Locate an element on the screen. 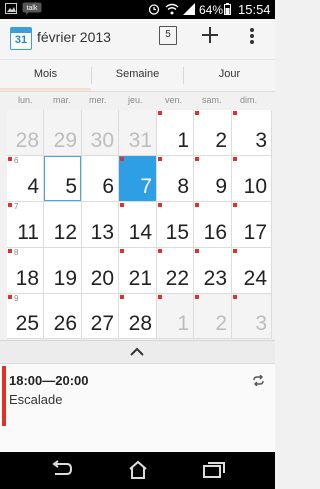 The height and width of the screenshot is (489, 320). agenda-toggle is located at coordinates (137, 351).